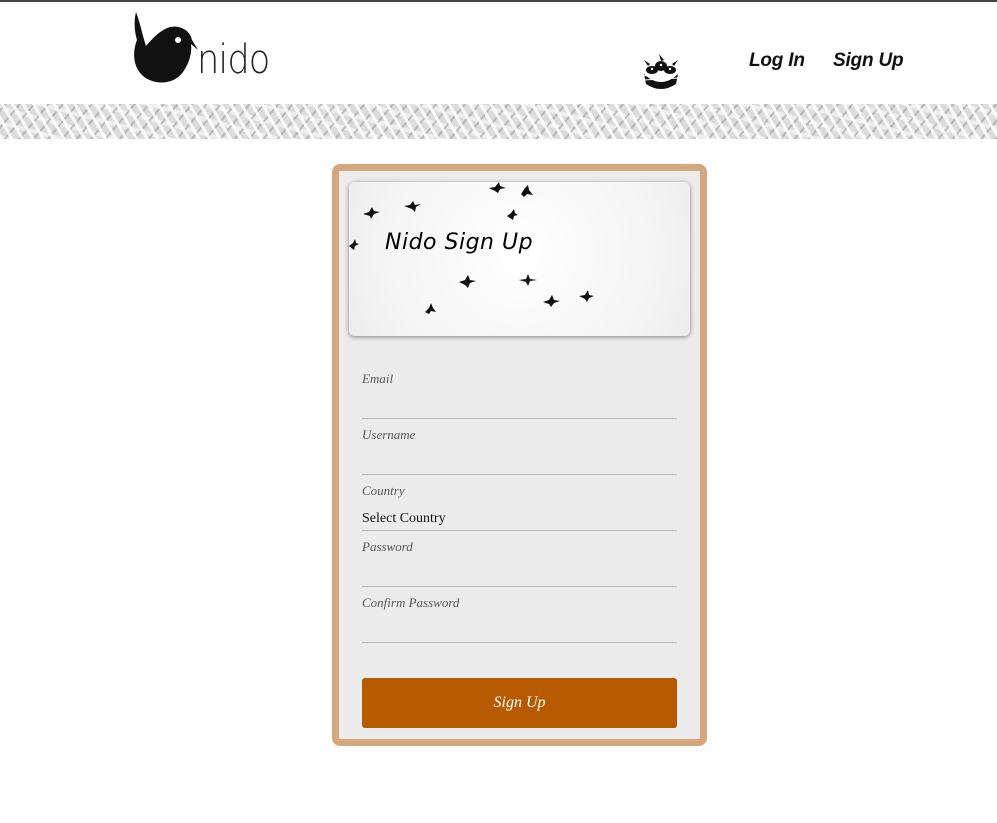 The image size is (997, 823). Describe the element at coordinates (519, 563) in the screenshot. I see `password-field: Password` at that location.